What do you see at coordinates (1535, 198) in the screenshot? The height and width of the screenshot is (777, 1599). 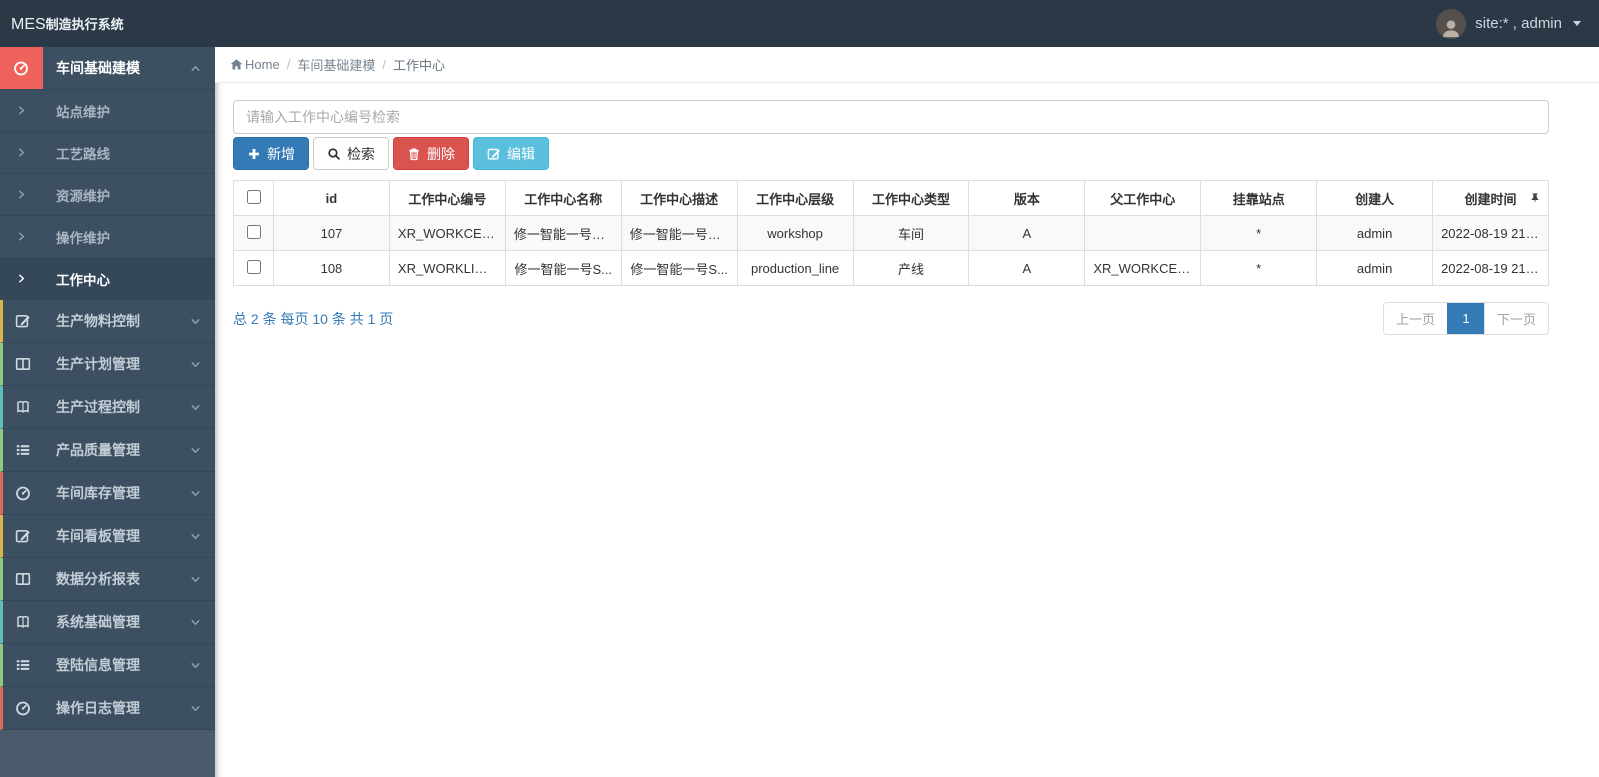 I see `pushpin-icon` at bounding box center [1535, 198].